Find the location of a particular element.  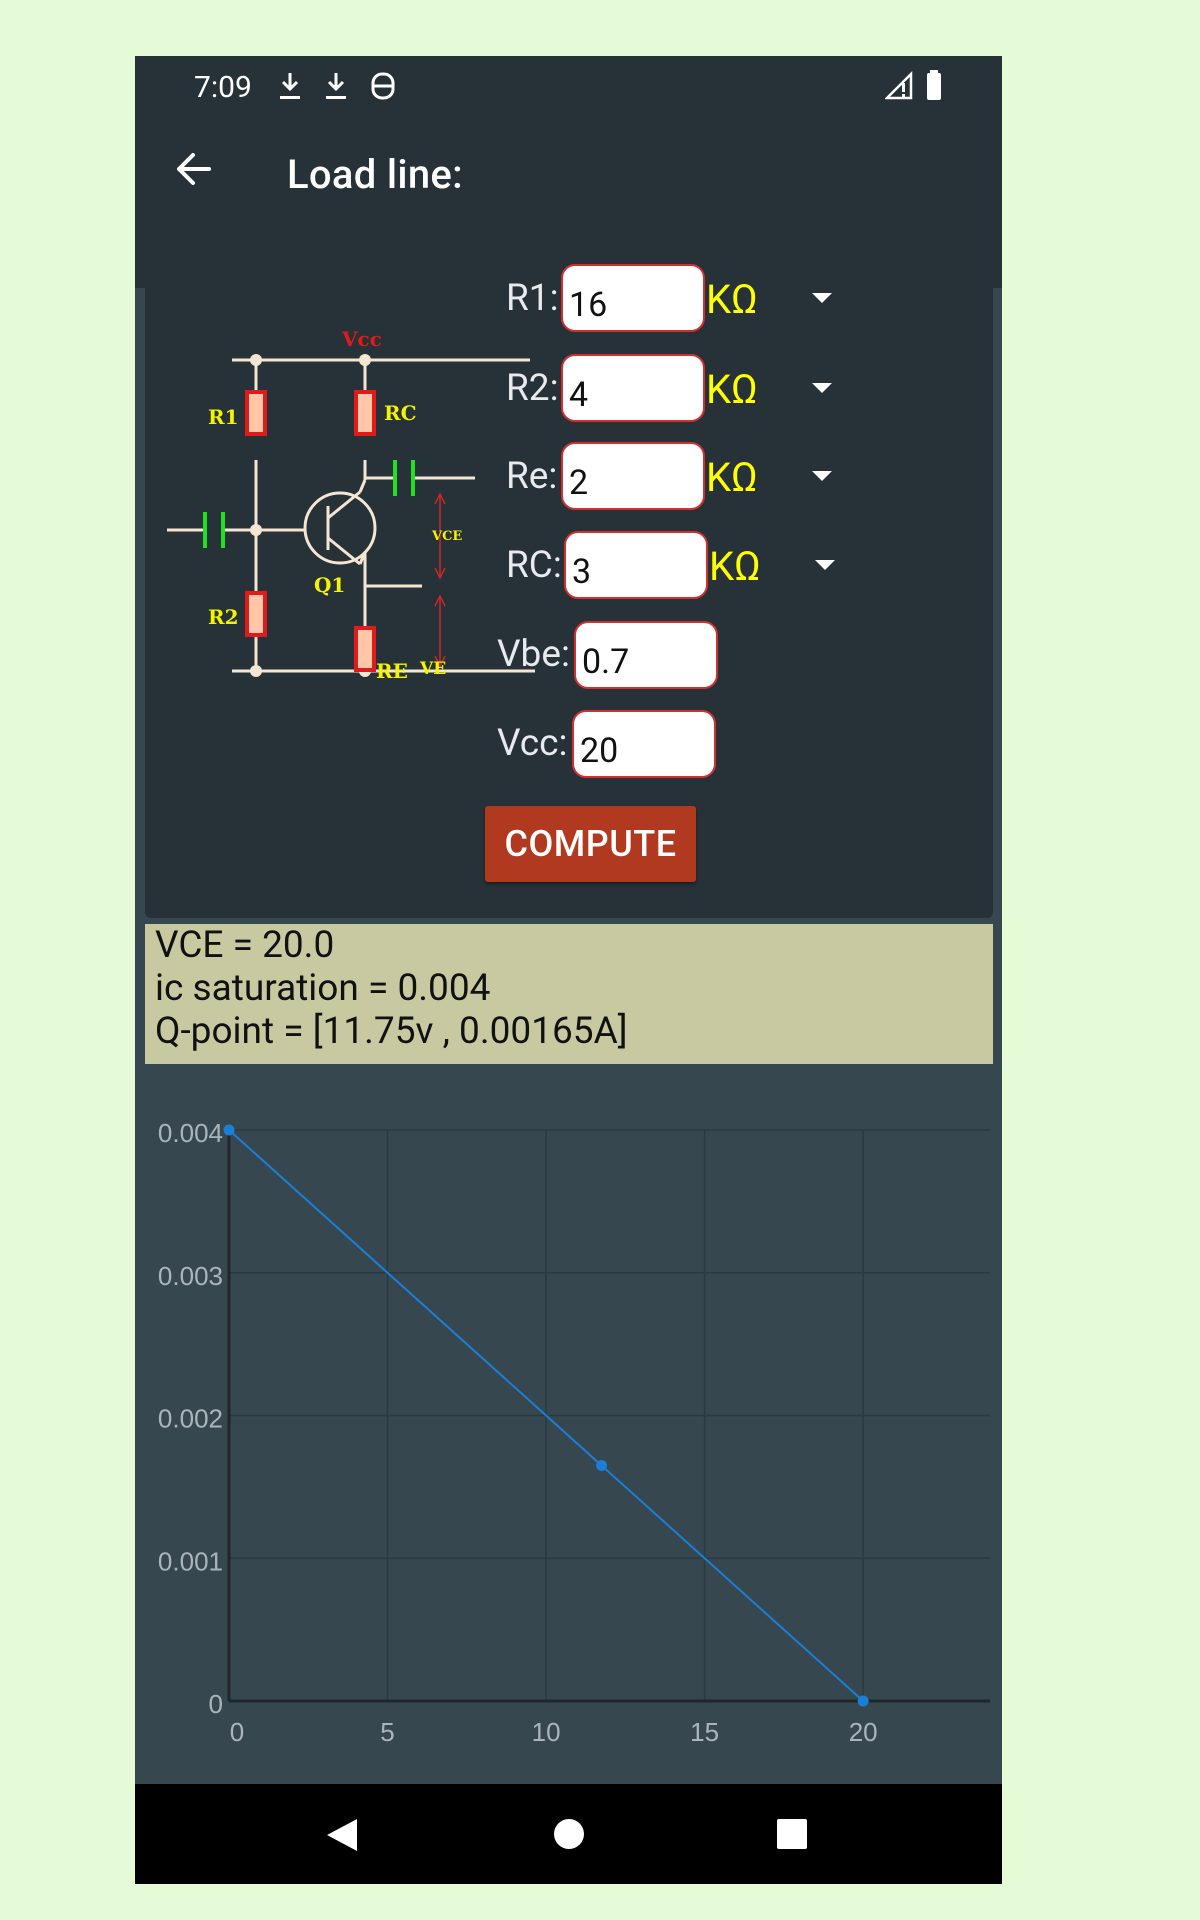

y-tick-label: 0.002 is located at coordinates (190, 1419).